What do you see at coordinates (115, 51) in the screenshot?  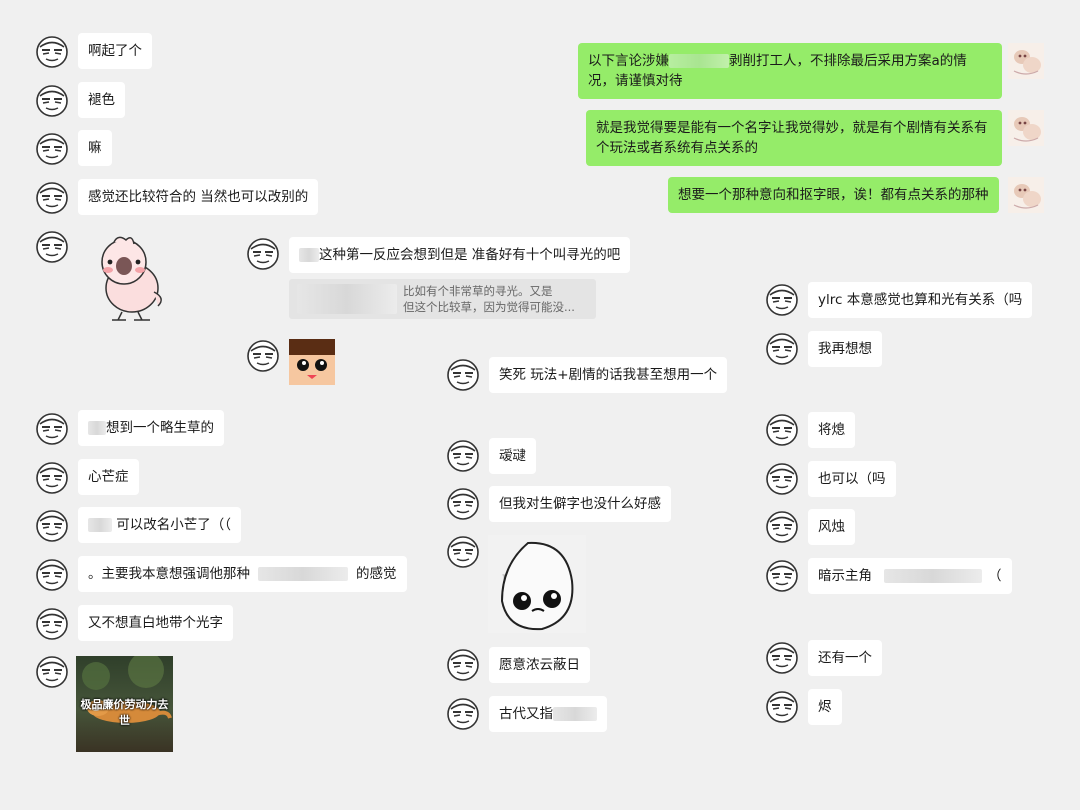 I see `message-bubble: 啊起了个` at bounding box center [115, 51].